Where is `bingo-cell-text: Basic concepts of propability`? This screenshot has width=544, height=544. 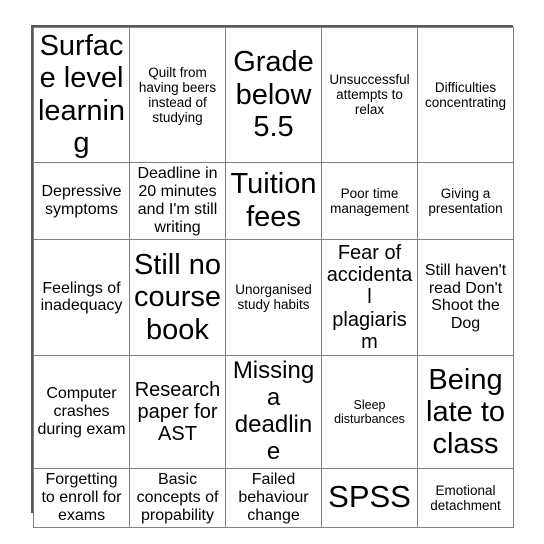
bingo-cell-text: Basic concepts of propability is located at coordinates (177, 497).